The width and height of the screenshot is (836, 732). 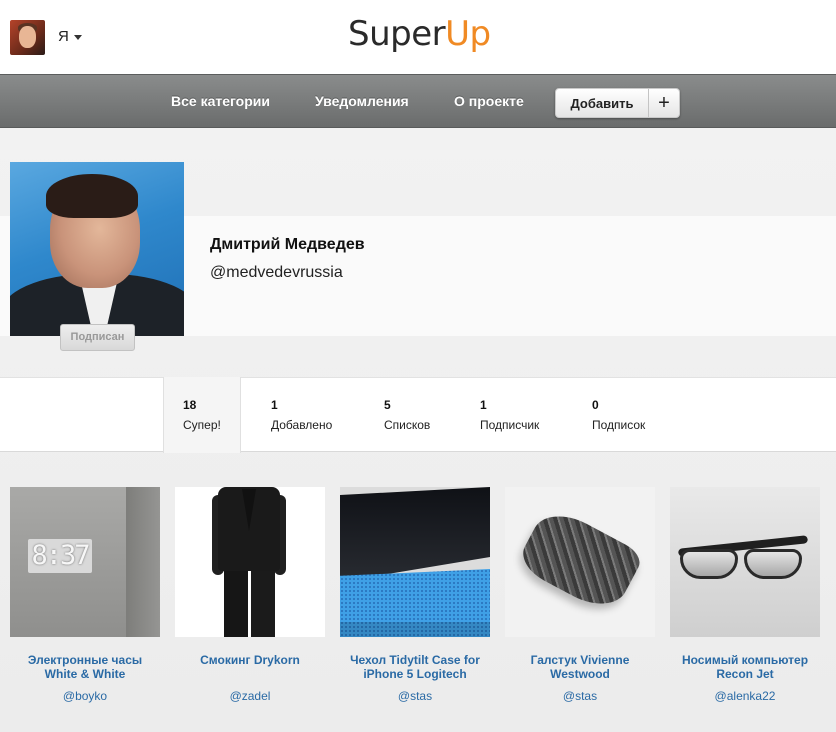 What do you see at coordinates (595, 405) in the screenshot?
I see `stat-value: 0` at bounding box center [595, 405].